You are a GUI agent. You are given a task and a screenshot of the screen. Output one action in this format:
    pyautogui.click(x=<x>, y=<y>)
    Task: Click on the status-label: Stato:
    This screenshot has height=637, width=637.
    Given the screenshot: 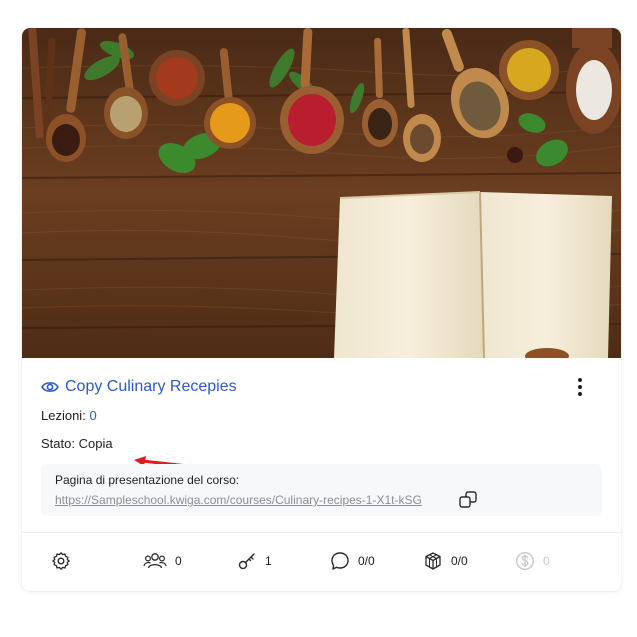 What is the action you would take?
    pyautogui.click(x=58, y=443)
    